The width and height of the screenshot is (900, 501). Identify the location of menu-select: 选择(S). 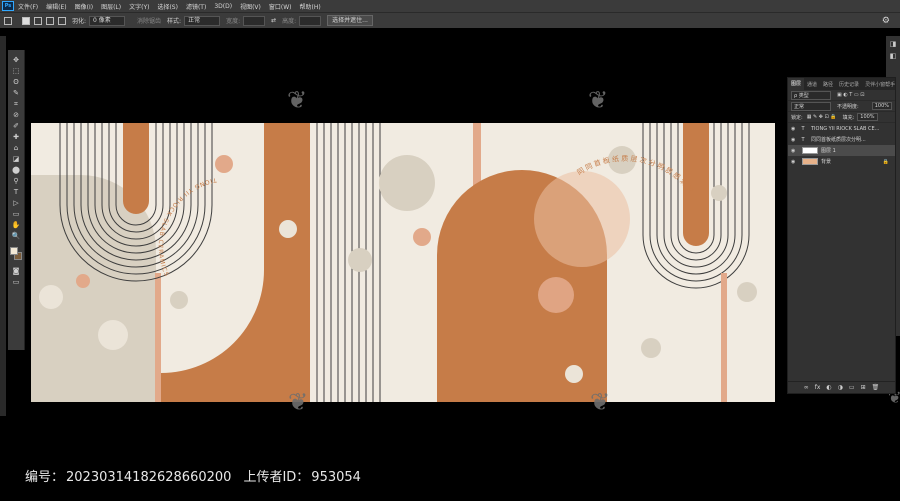
(167, 6).